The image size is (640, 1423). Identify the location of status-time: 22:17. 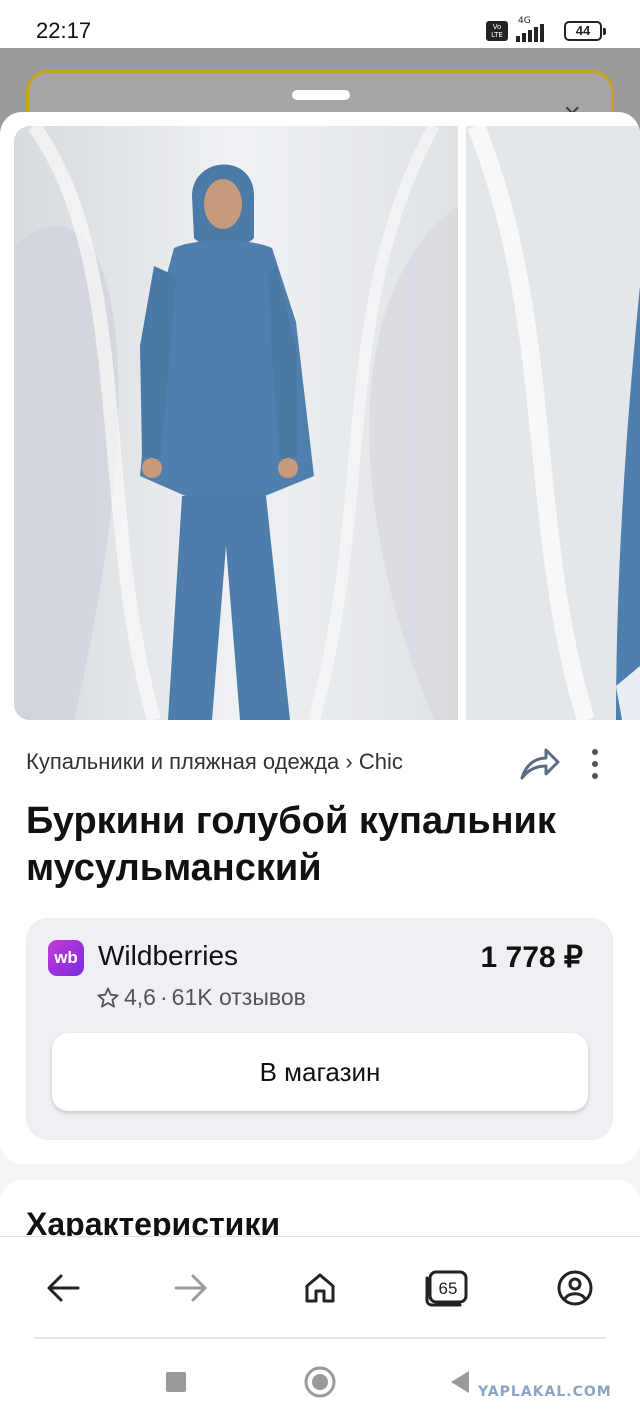
(64, 30).